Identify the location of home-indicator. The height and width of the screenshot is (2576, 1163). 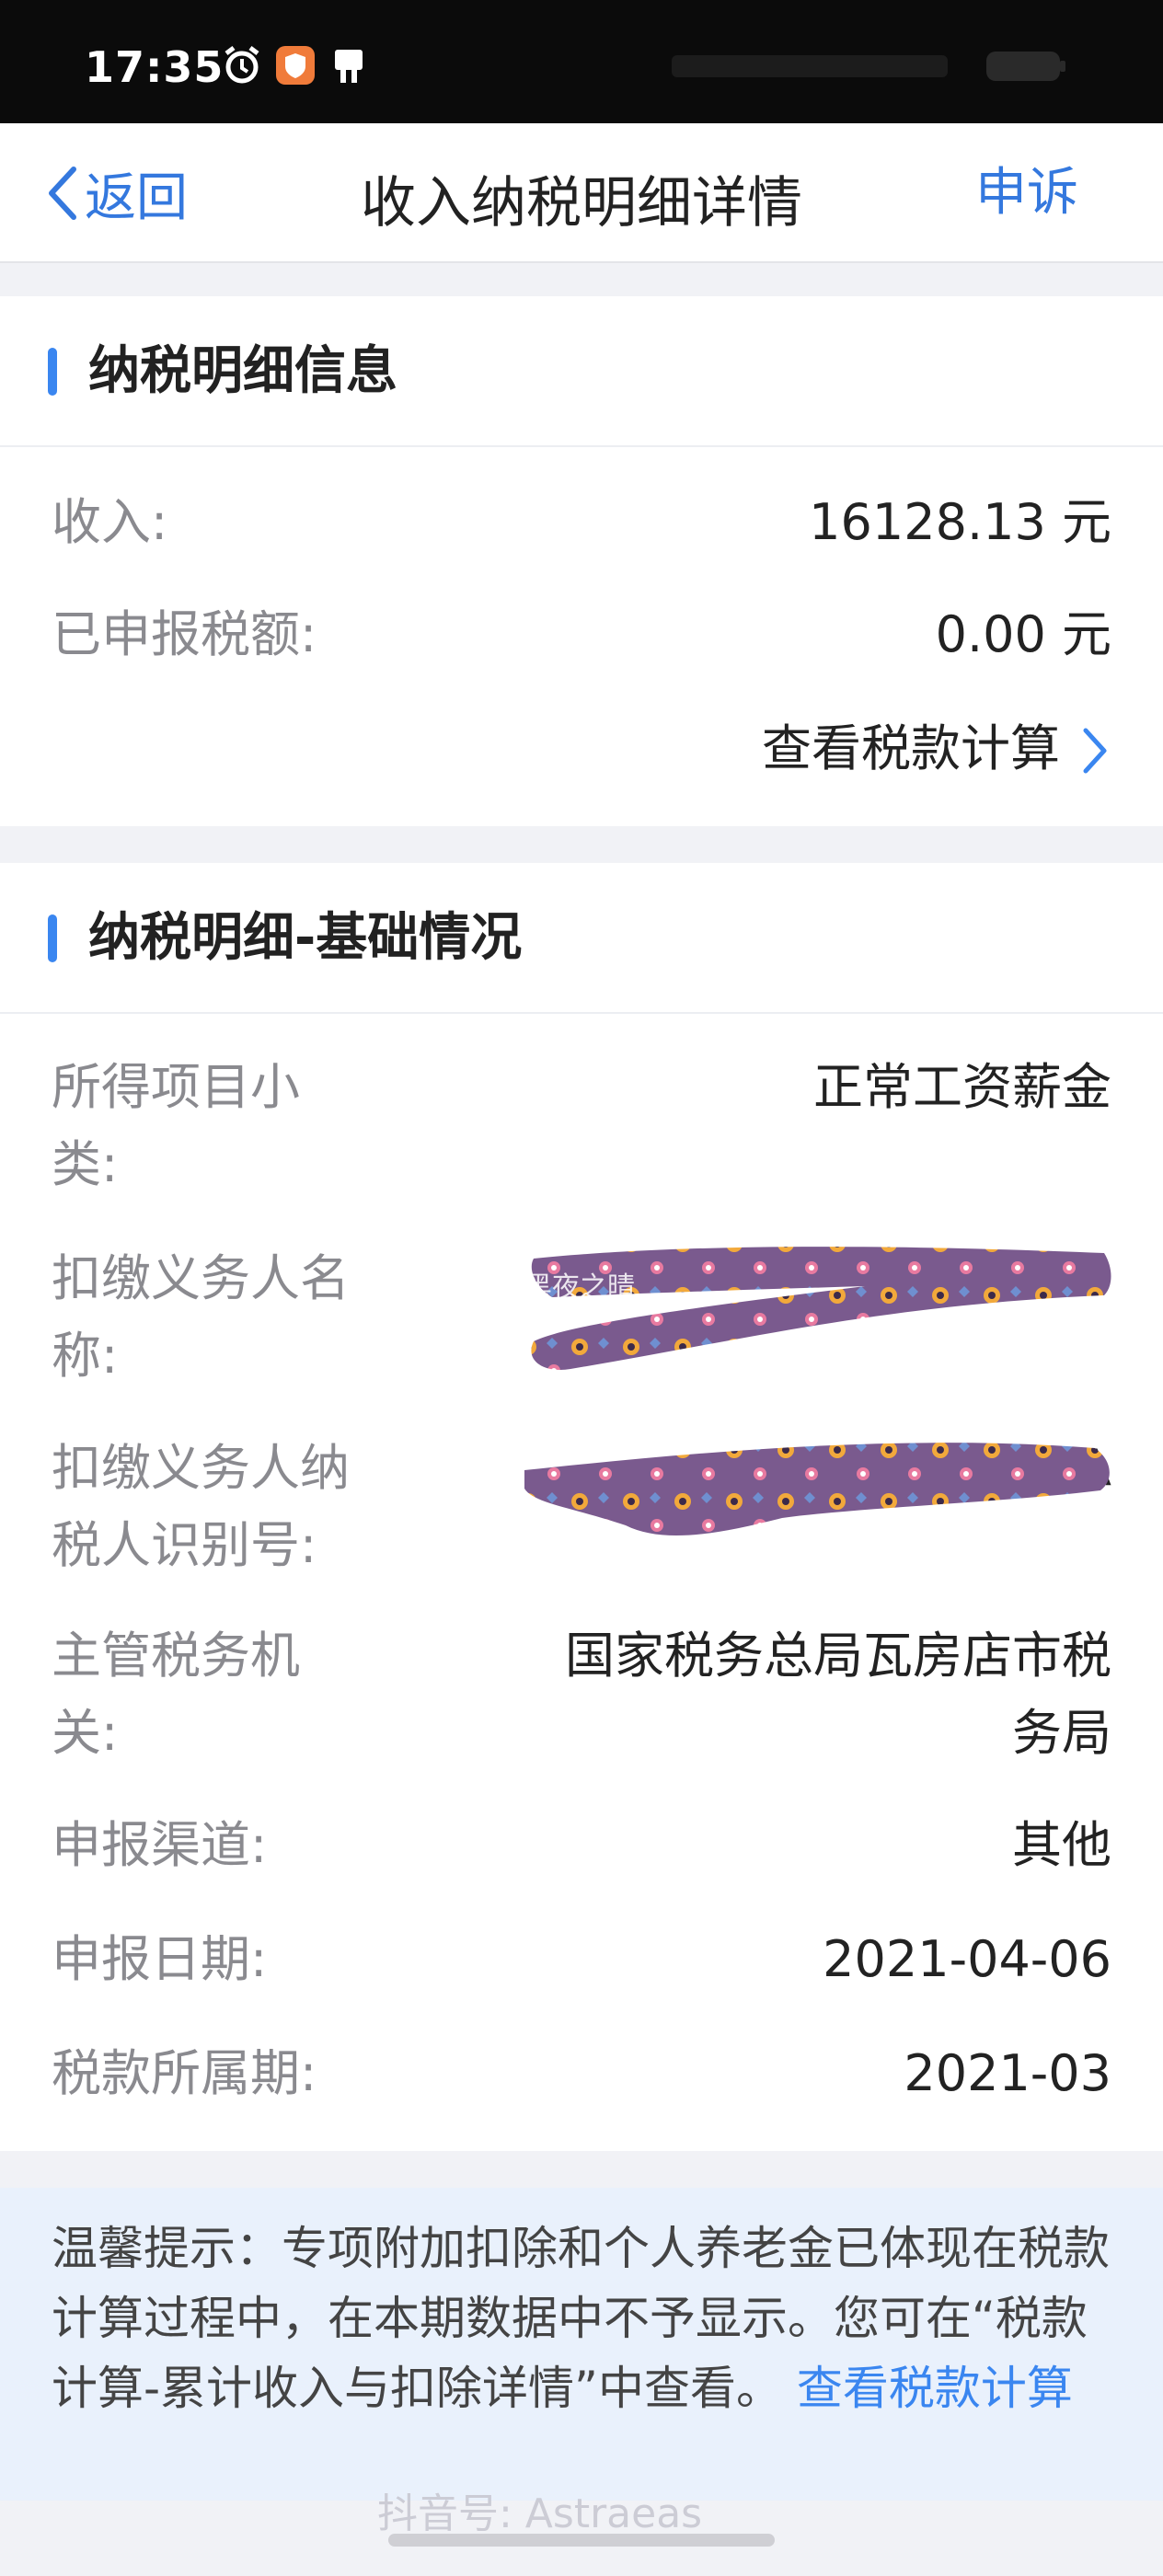
(581, 2540).